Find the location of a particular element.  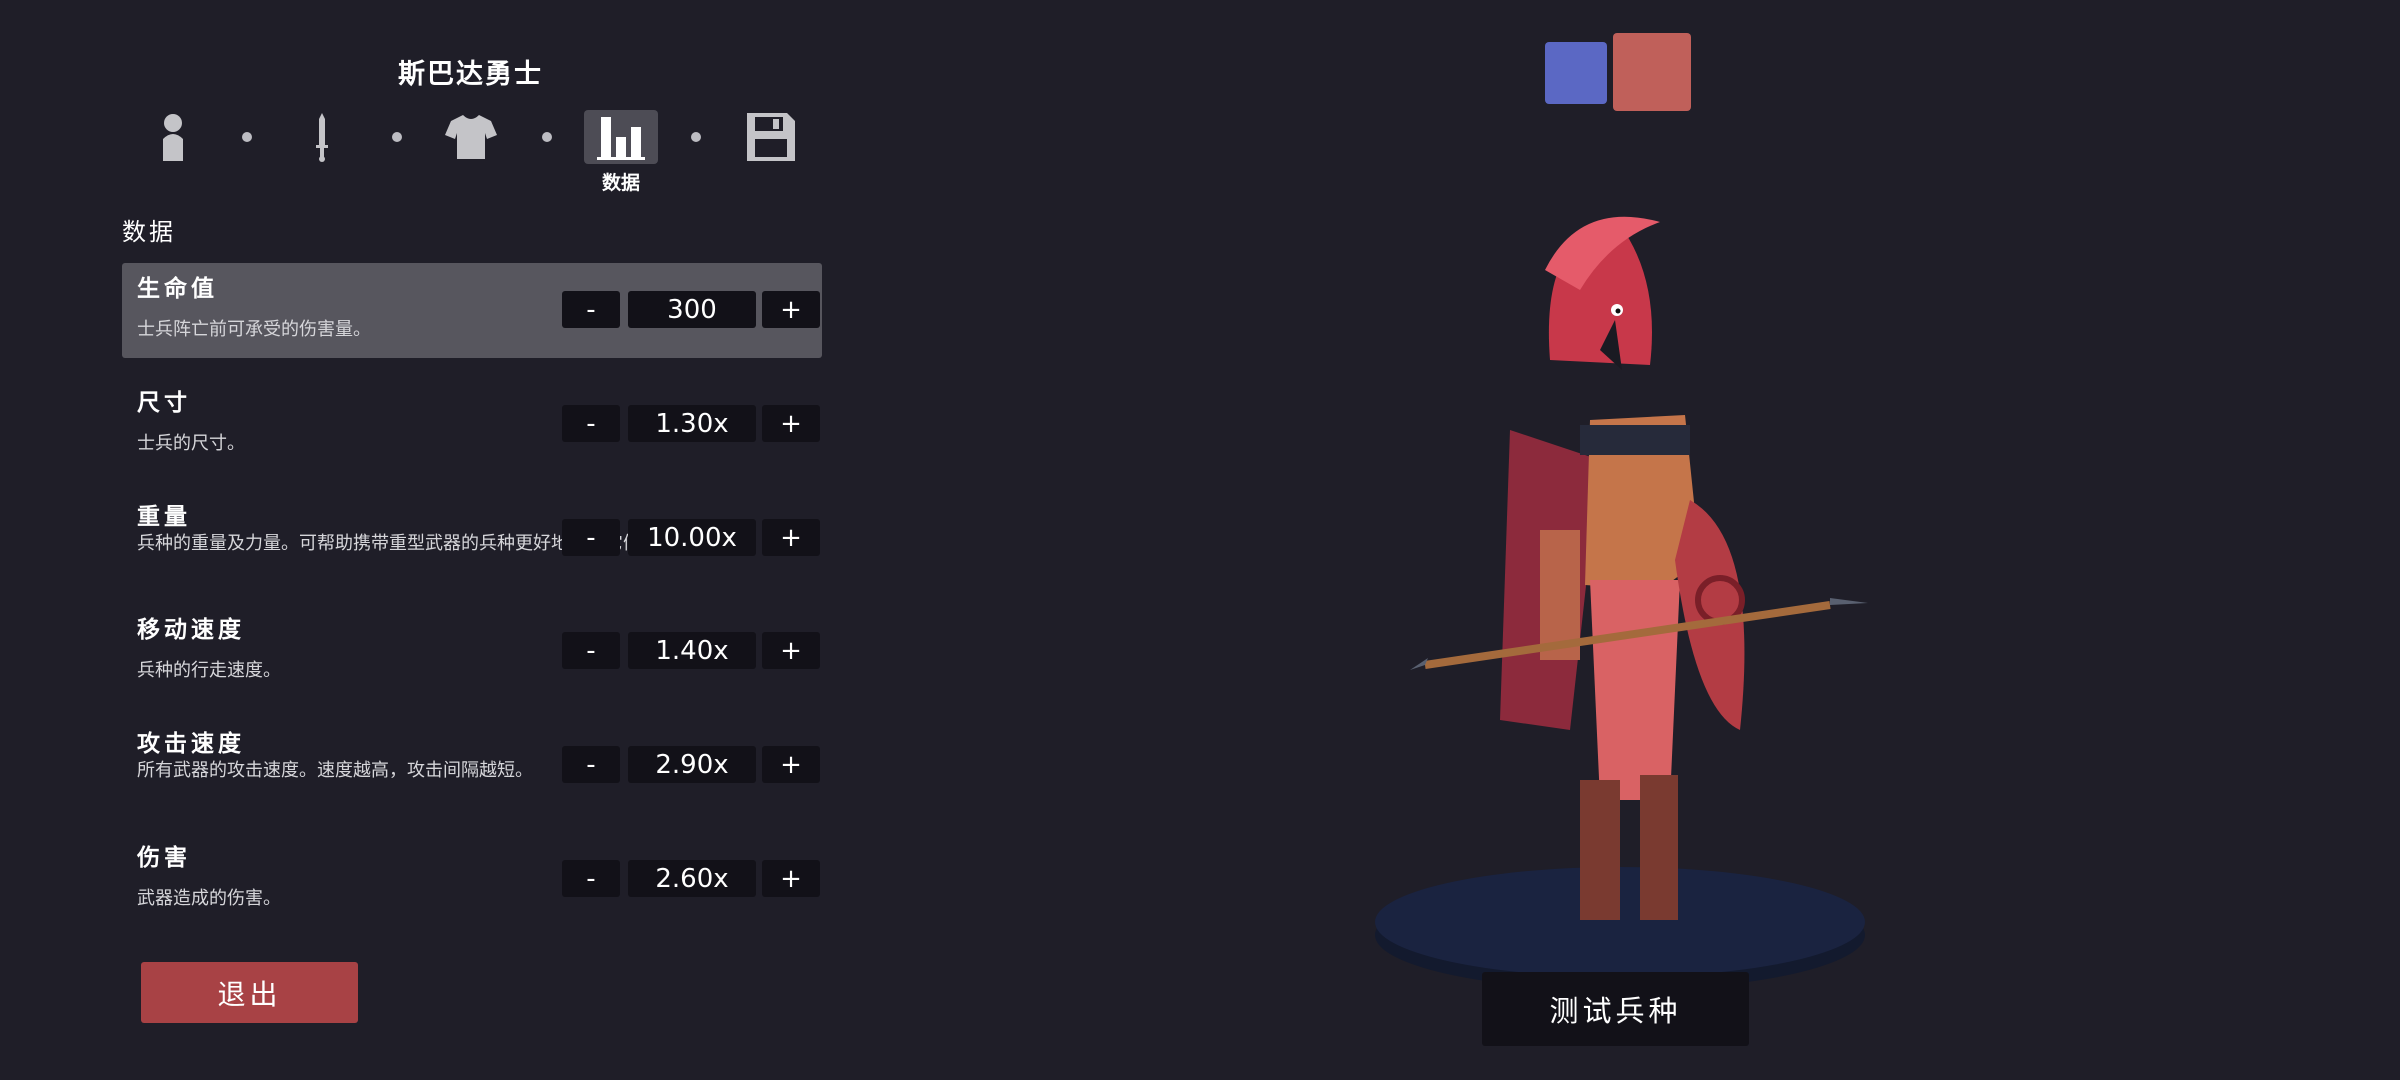

stat-name: 生命值 is located at coordinates (177, 289).